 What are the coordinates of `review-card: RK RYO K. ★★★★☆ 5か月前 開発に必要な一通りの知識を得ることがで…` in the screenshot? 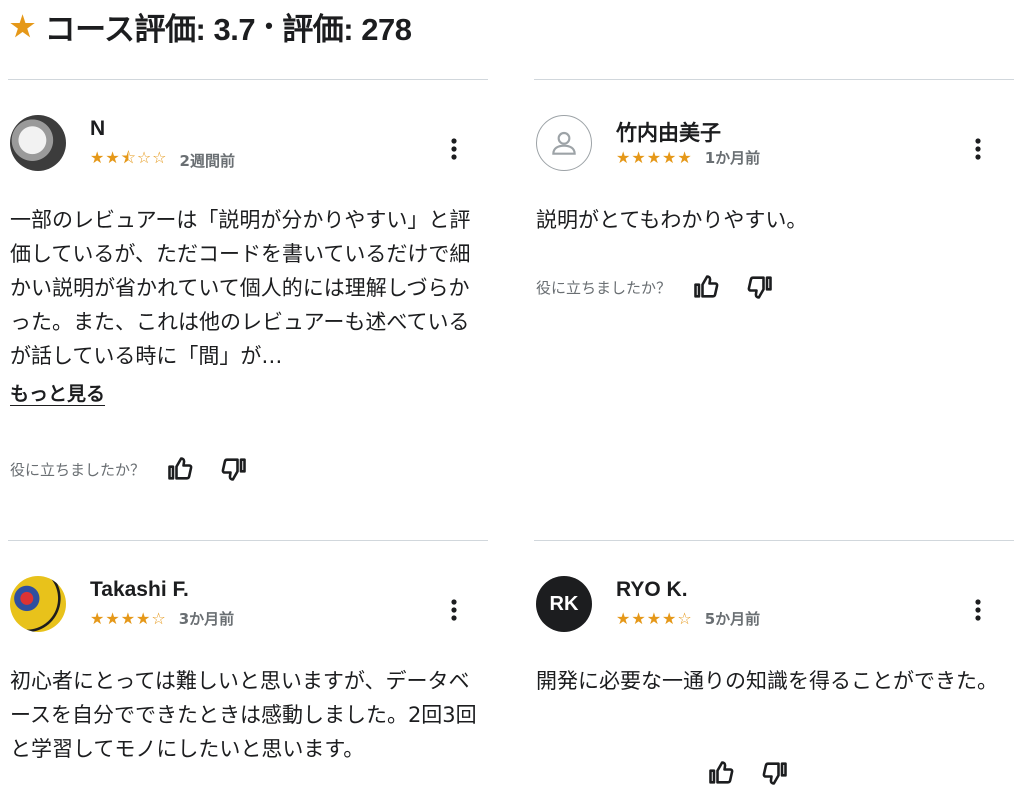 It's located at (775, 662).